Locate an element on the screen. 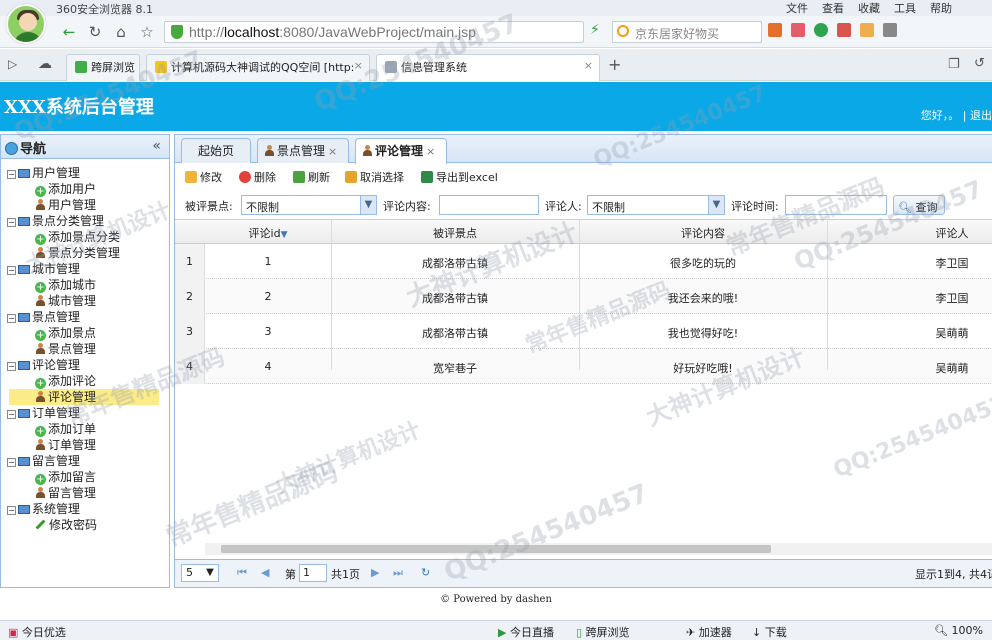  menu-view: 查看 is located at coordinates (833, 8).